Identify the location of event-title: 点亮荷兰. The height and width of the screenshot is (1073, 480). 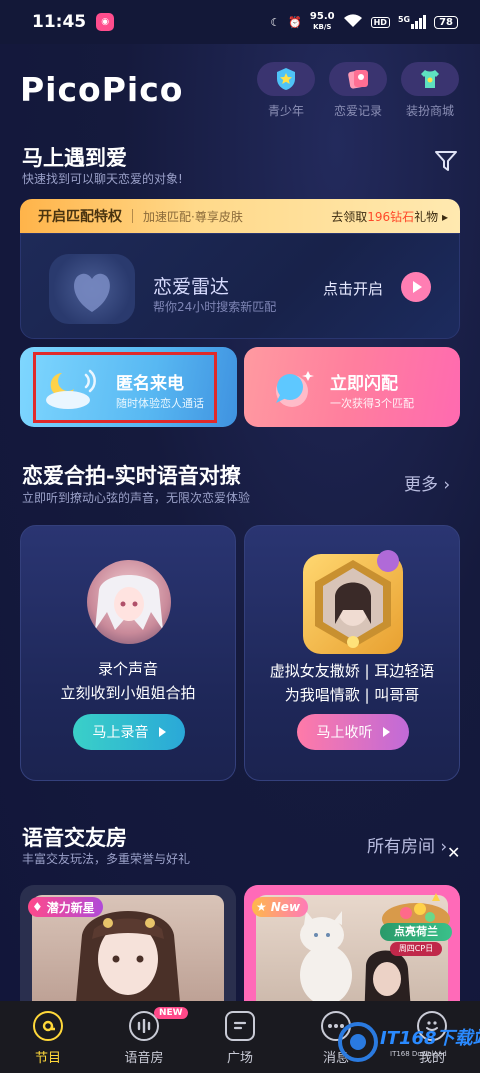
(416, 932).